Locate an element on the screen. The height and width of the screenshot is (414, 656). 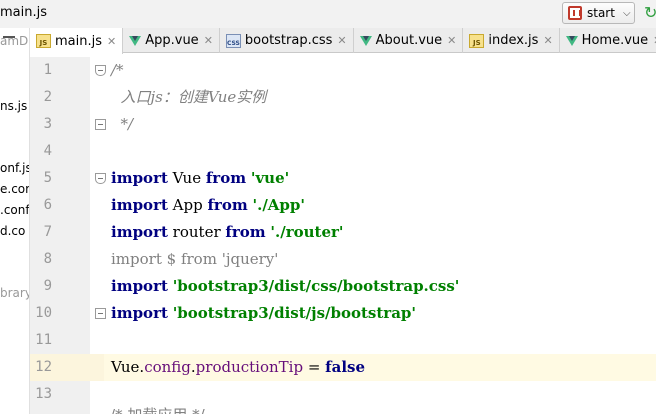
code-token: = is located at coordinates (314, 367).